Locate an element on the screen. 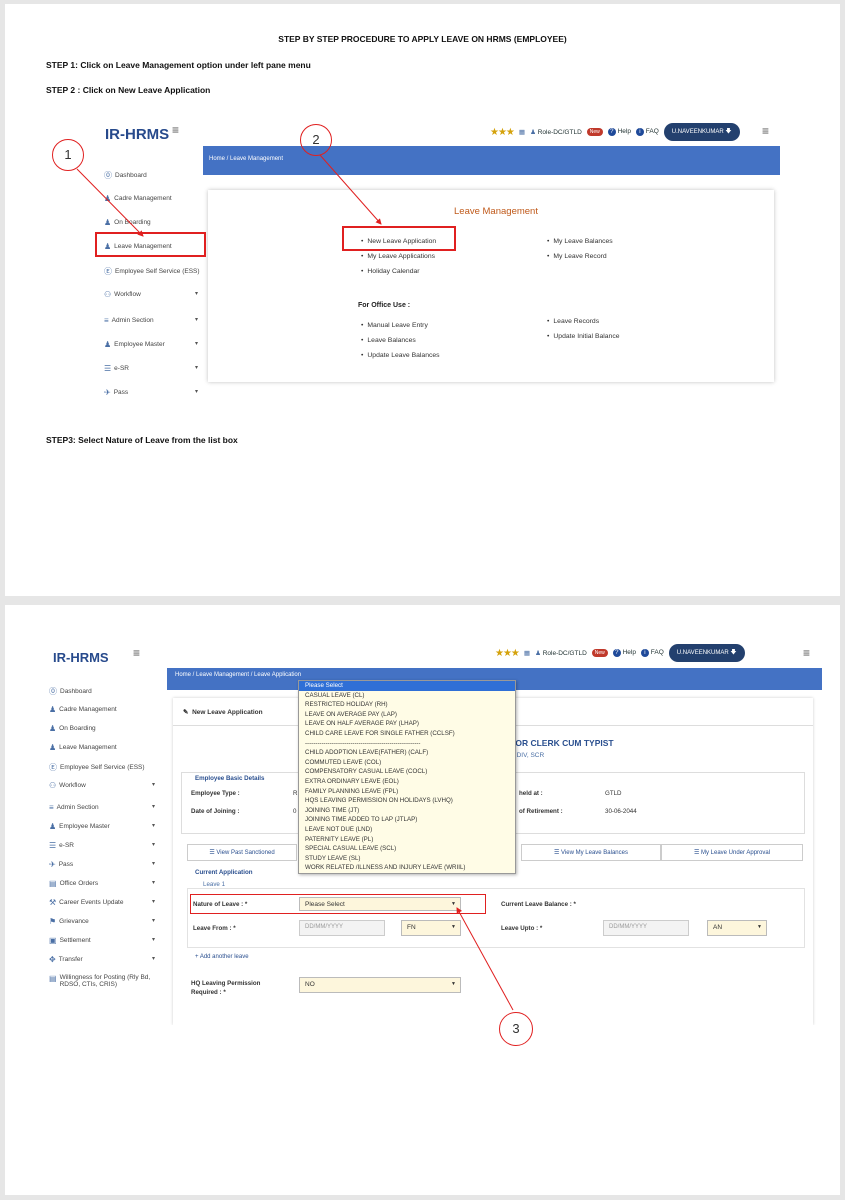  link-update-initial-balance: Update Initial Balance is located at coordinates (583, 336).